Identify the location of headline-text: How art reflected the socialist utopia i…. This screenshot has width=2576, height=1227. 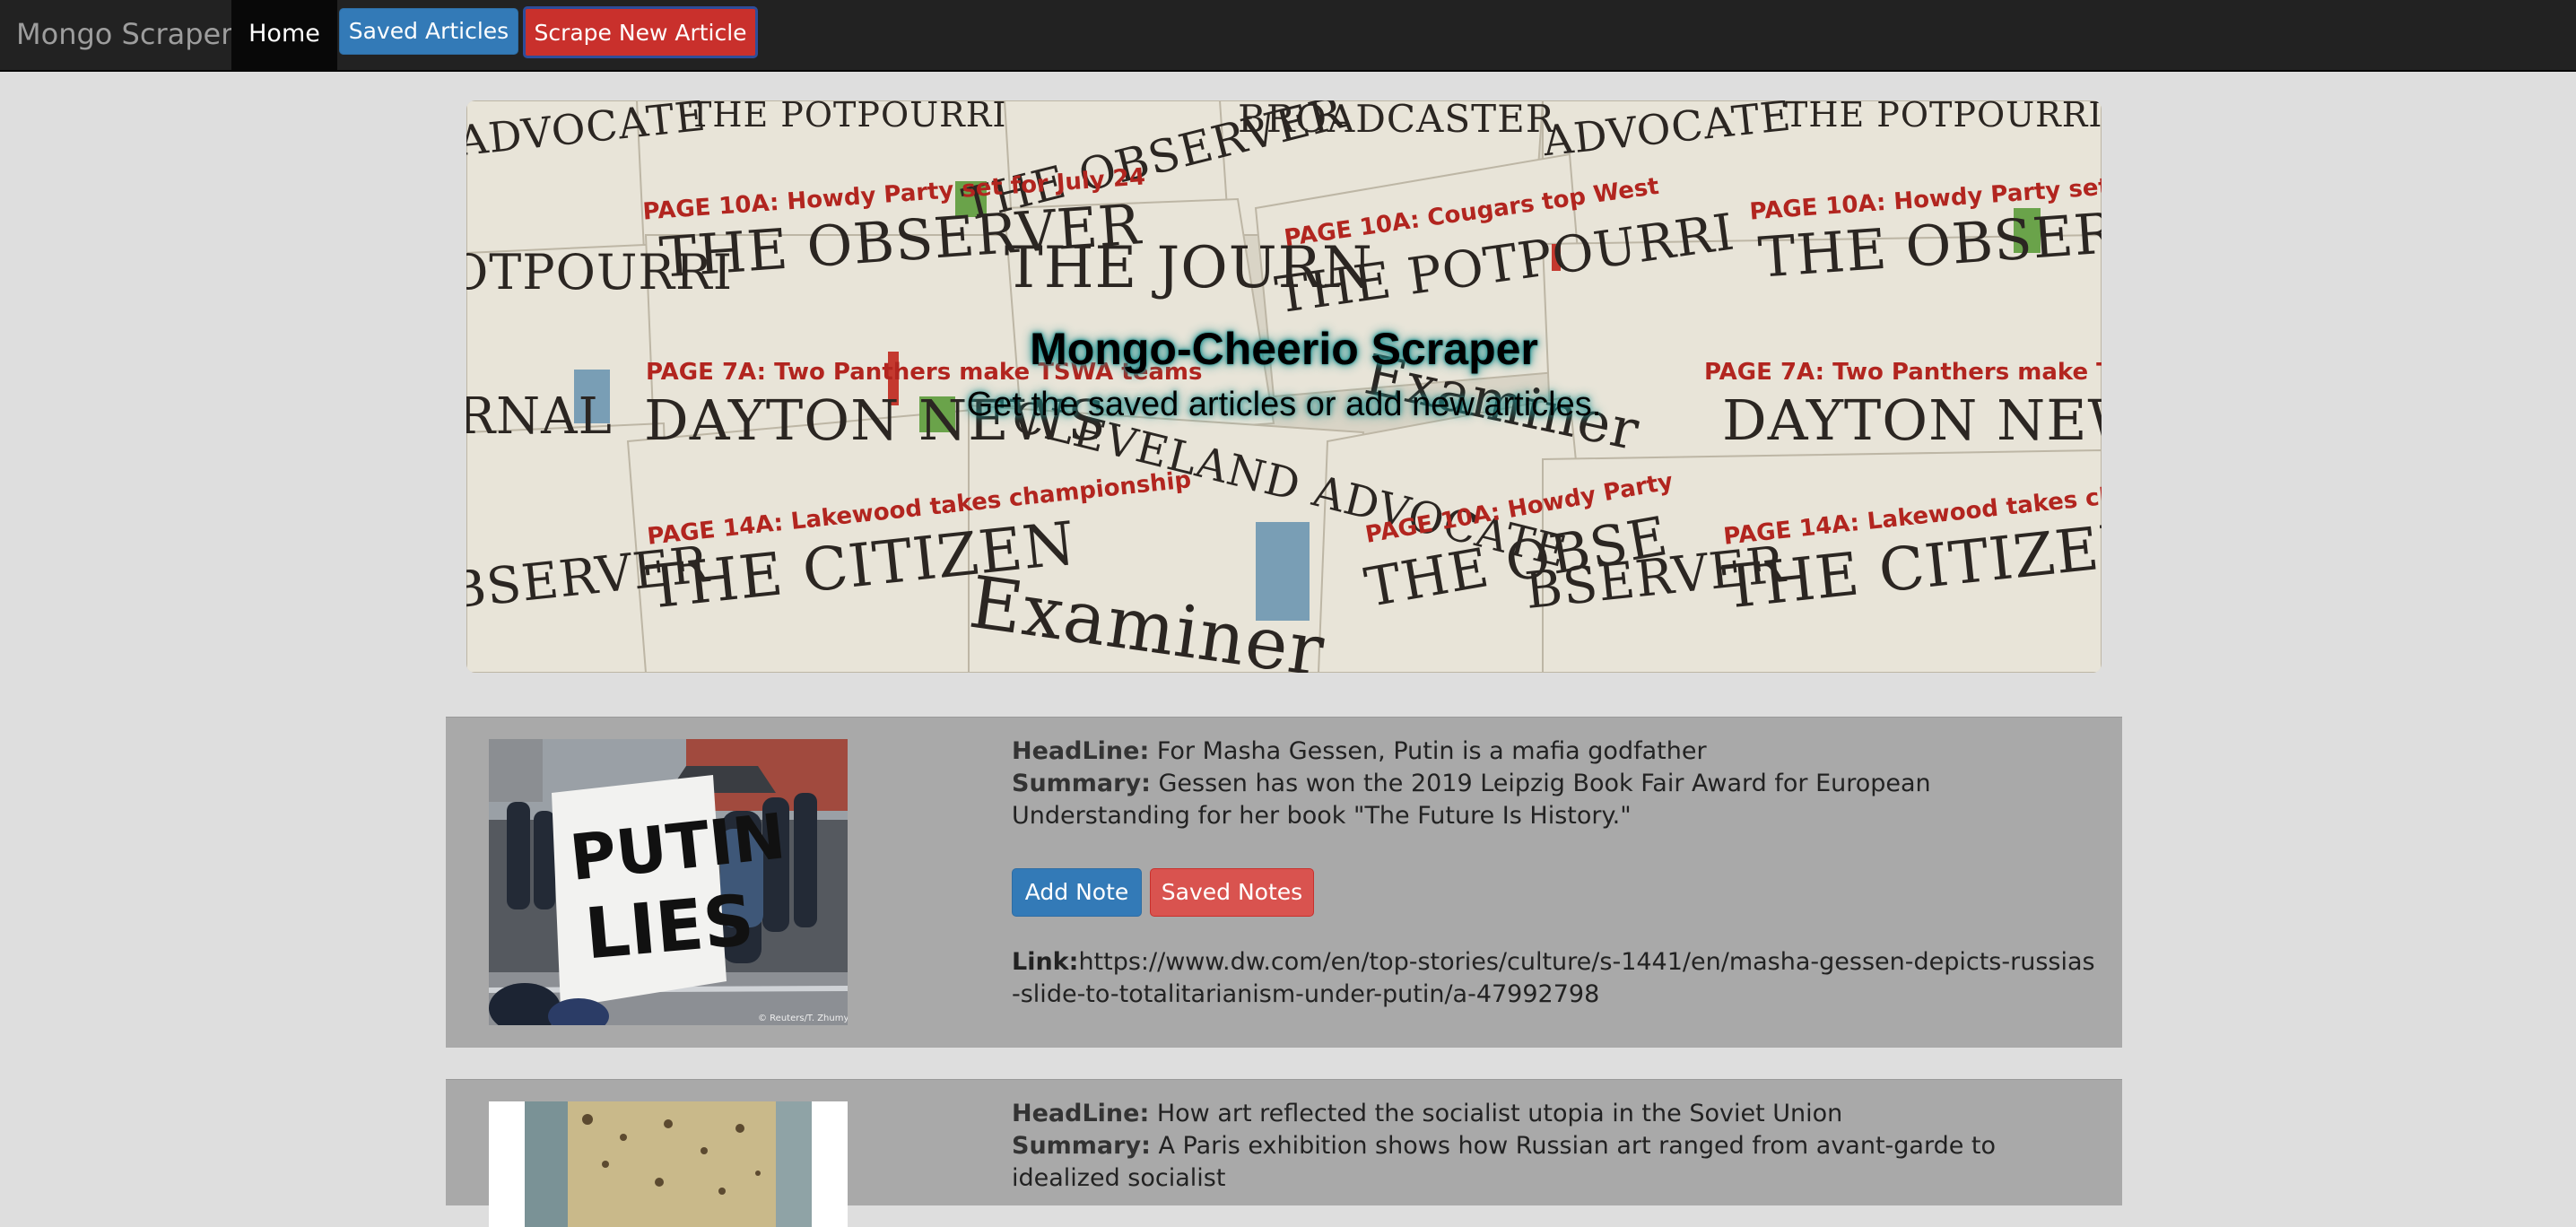
(1499, 1113).